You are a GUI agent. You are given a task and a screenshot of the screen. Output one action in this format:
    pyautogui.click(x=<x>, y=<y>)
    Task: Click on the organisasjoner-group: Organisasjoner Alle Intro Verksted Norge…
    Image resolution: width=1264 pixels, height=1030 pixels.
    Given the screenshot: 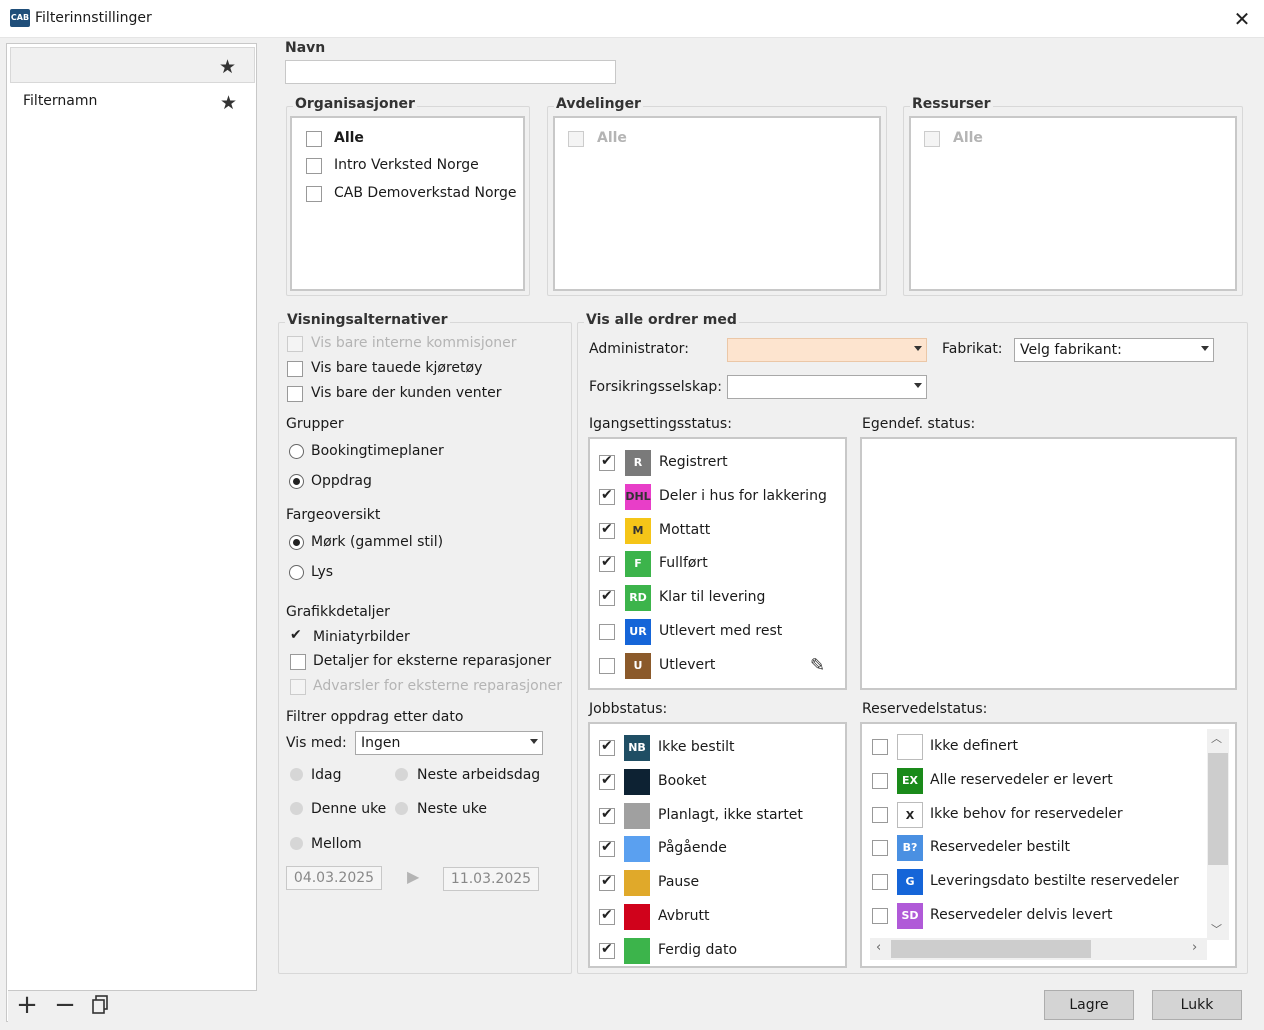 What is the action you would take?
    pyautogui.click(x=408, y=196)
    